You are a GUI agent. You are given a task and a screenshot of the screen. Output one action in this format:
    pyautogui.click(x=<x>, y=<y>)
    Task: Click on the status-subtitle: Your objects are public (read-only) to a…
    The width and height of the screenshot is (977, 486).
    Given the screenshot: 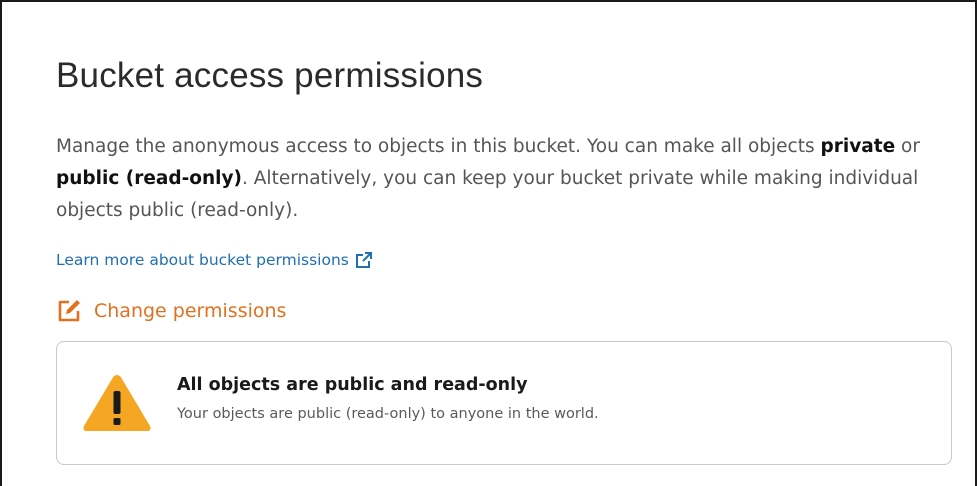 What is the action you would take?
    pyautogui.click(x=388, y=414)
    